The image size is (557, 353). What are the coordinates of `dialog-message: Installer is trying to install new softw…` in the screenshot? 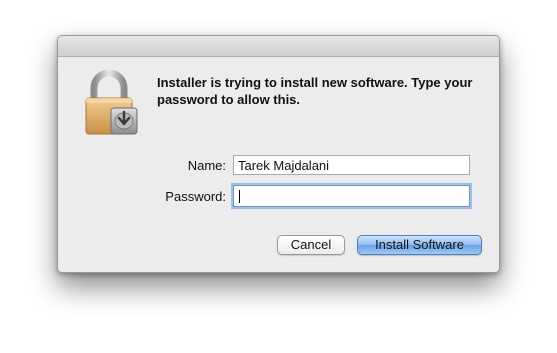 It's located at (315, 91).